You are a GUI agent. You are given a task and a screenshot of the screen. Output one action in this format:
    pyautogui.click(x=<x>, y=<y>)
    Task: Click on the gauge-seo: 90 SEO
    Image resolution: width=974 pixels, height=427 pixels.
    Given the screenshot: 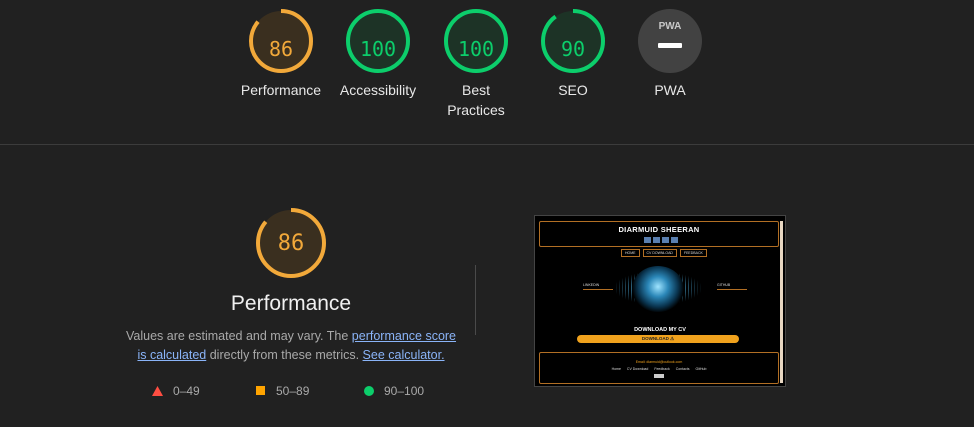 What is the action you would take?
    pyautogui.click(x=573, y=54)
    